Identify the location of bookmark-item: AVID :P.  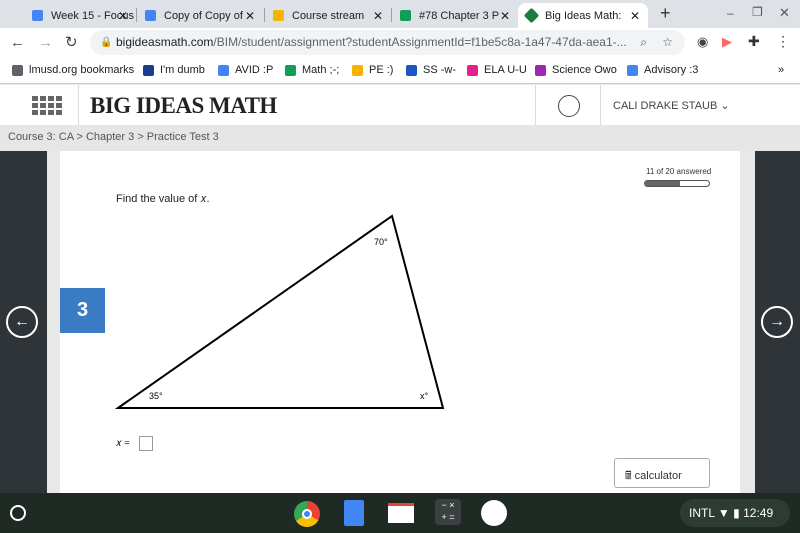
(245, 70).